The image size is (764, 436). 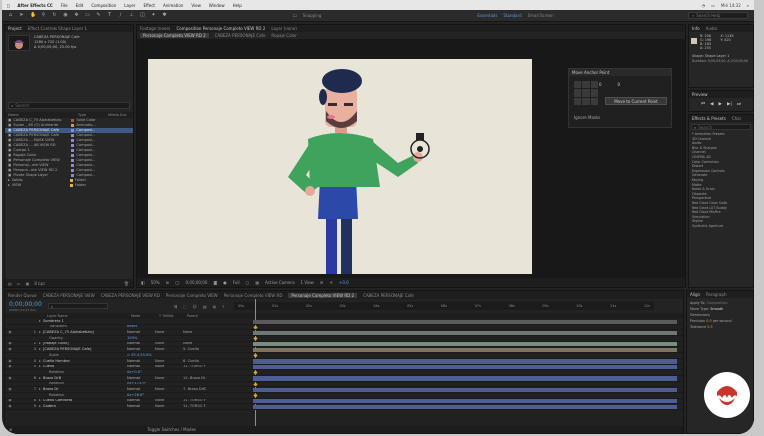 I want to click on col-type: Type, so click(x=93, y=115).